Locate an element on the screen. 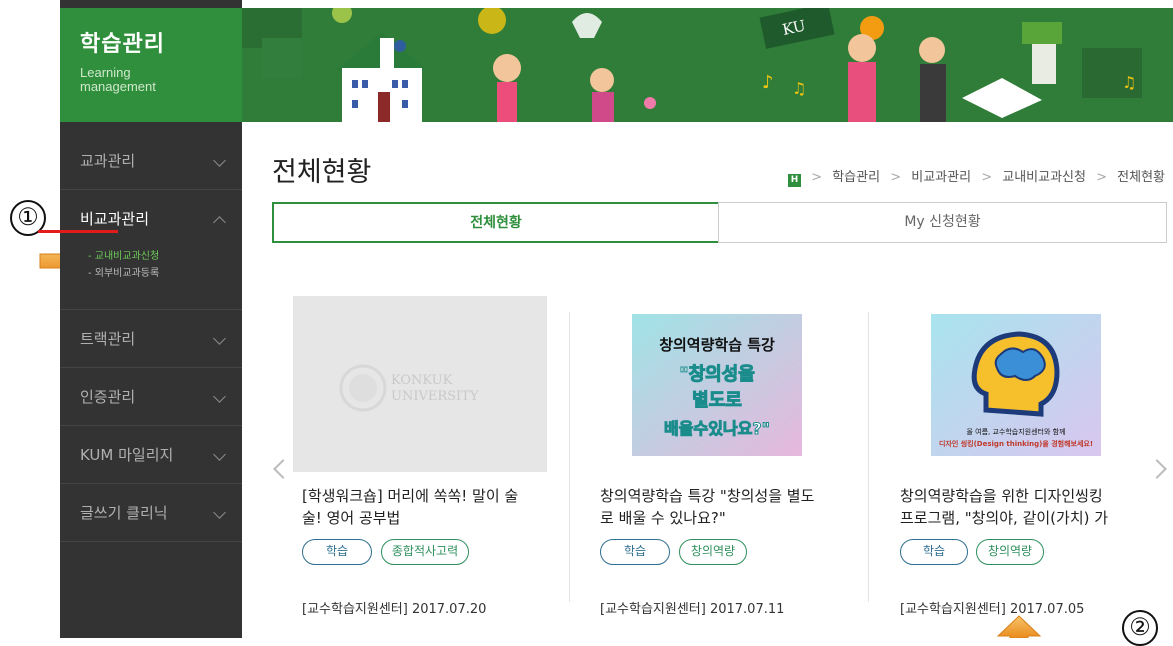  card-image-text: "창의성을 is located at coordinates (717, 374).